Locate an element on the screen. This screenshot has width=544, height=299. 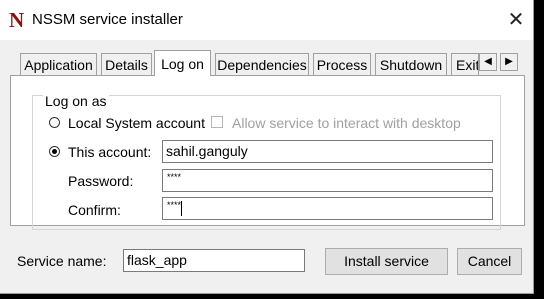
log-on-as-label: Log on as is located at coordinates (76, 101).